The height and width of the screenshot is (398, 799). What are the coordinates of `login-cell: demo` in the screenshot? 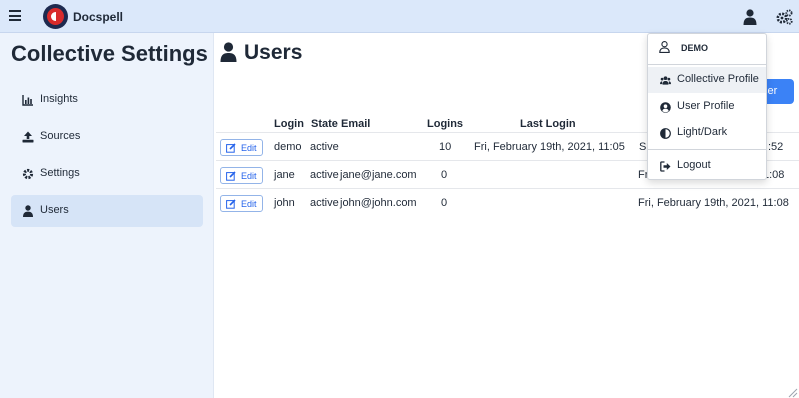 It's located at (288, 147).